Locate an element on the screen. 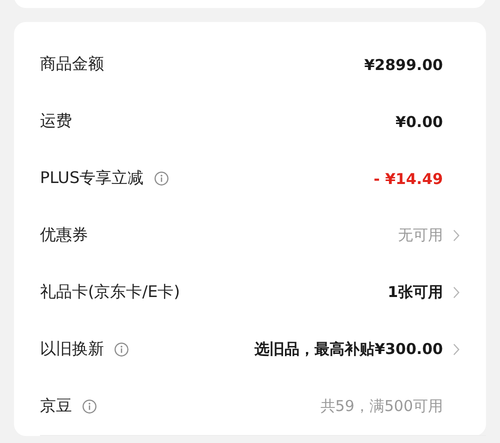 Image resolution: width=500 pixels, height=443 pixels. row-value: ¥0.00 is located at coordinates (419, 121).